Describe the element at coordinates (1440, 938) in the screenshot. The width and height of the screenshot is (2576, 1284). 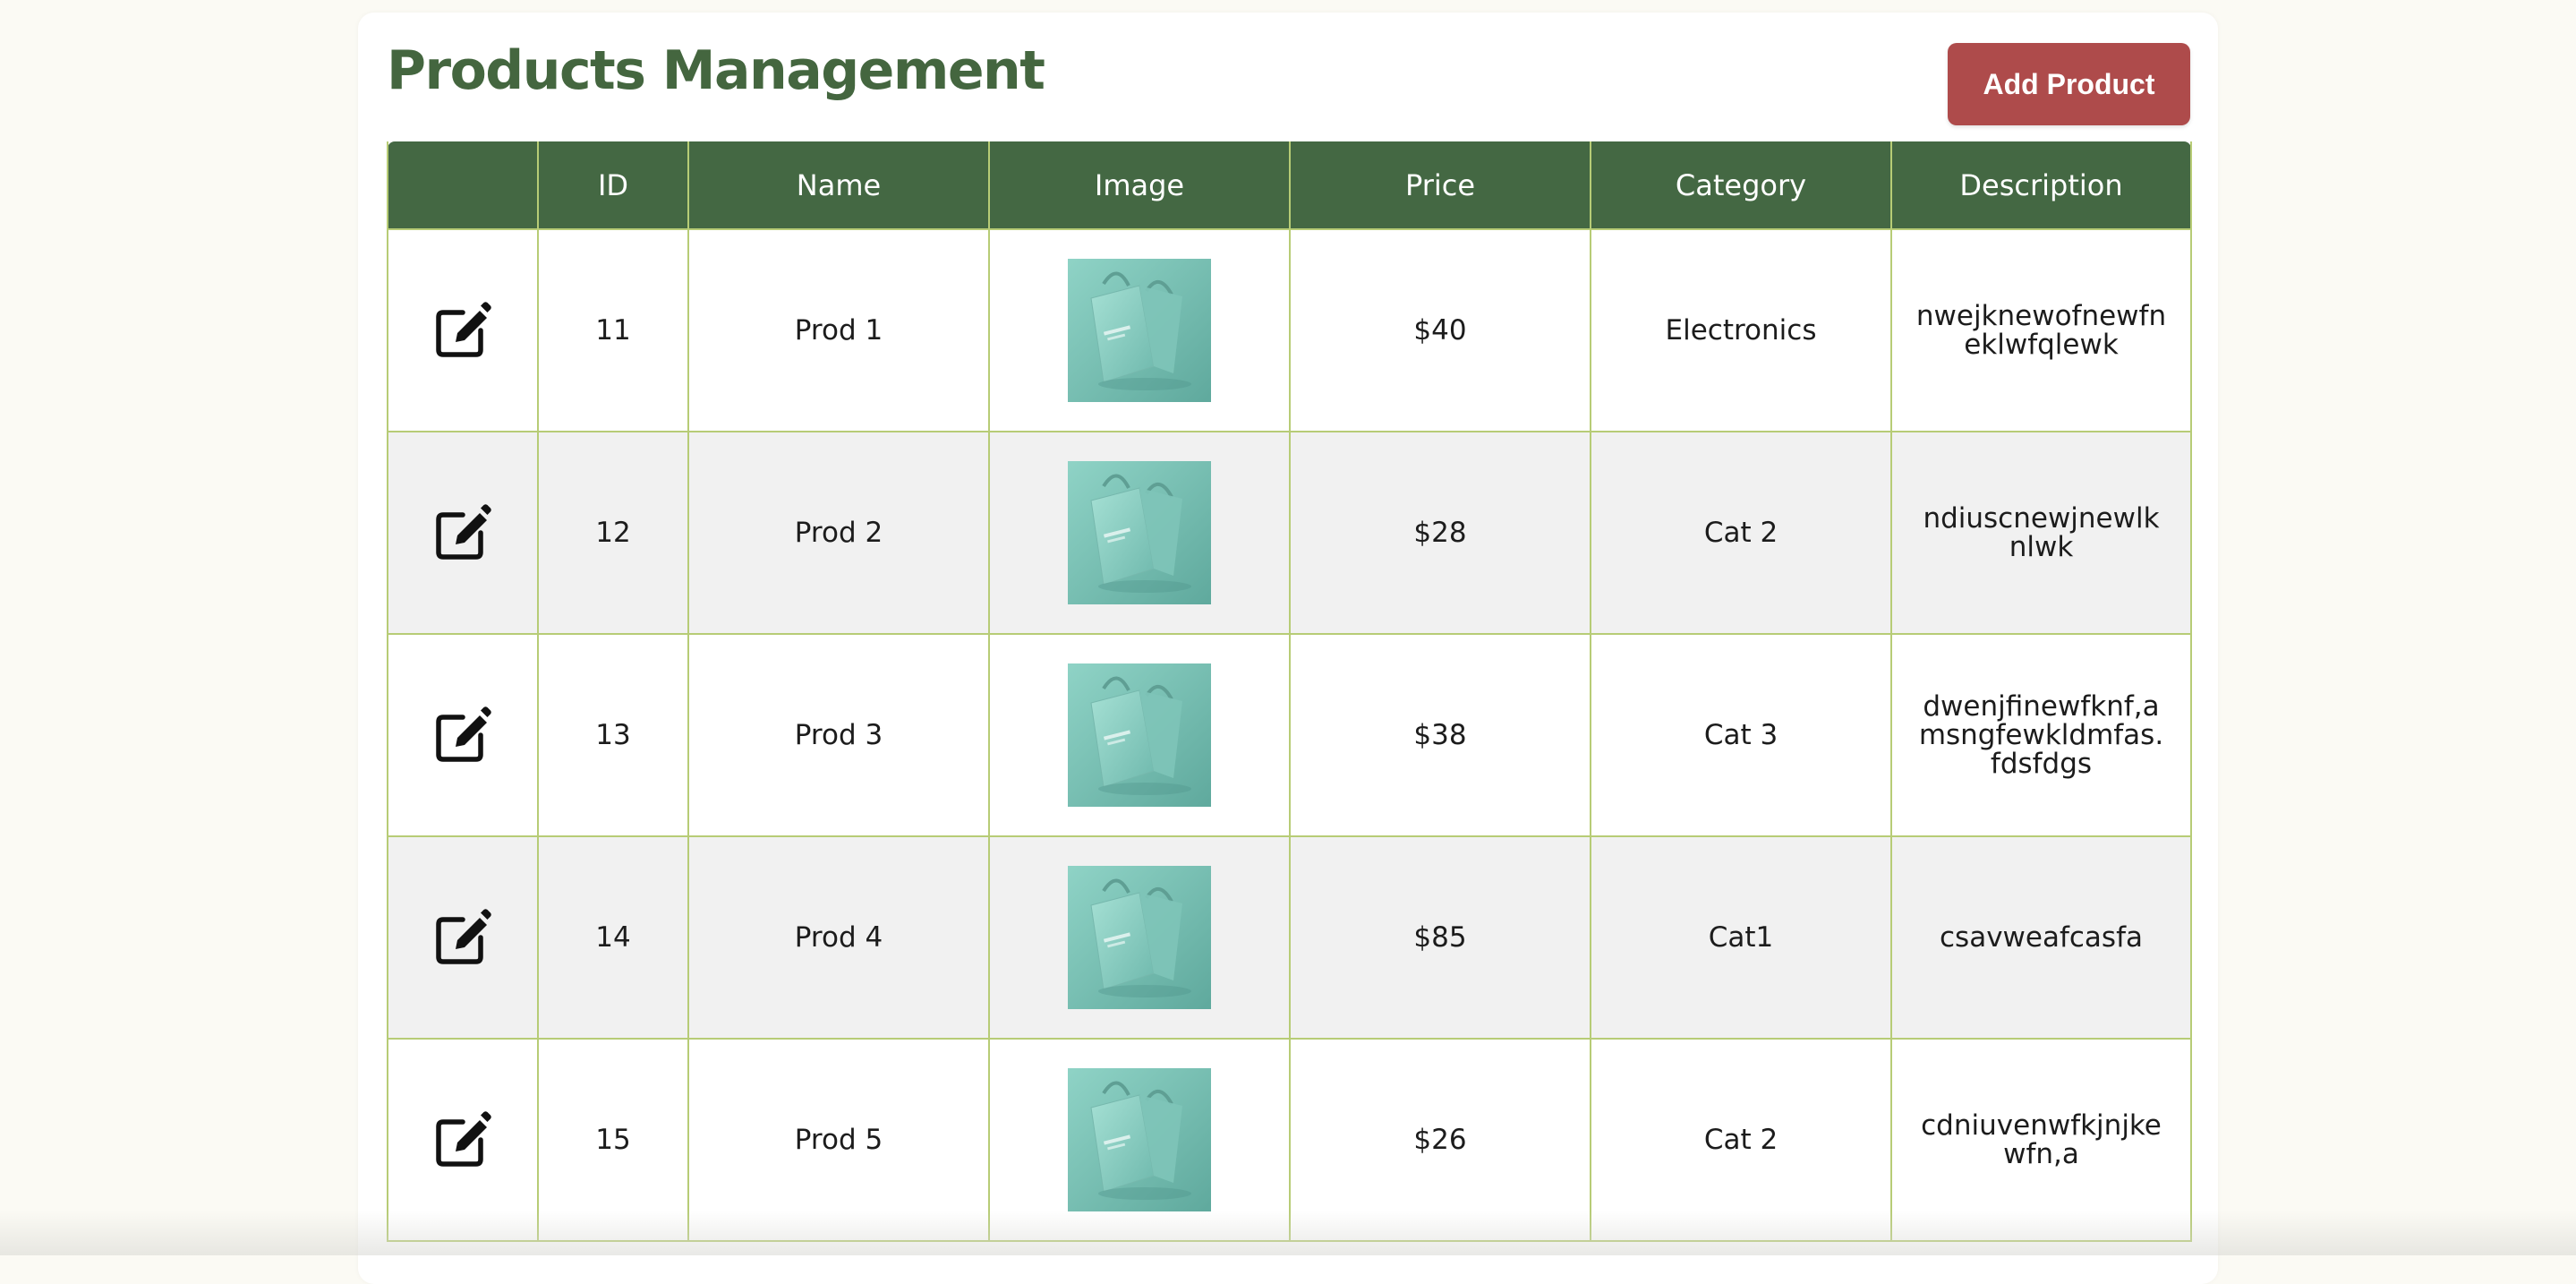
I see `cell-price: $85` at that location.